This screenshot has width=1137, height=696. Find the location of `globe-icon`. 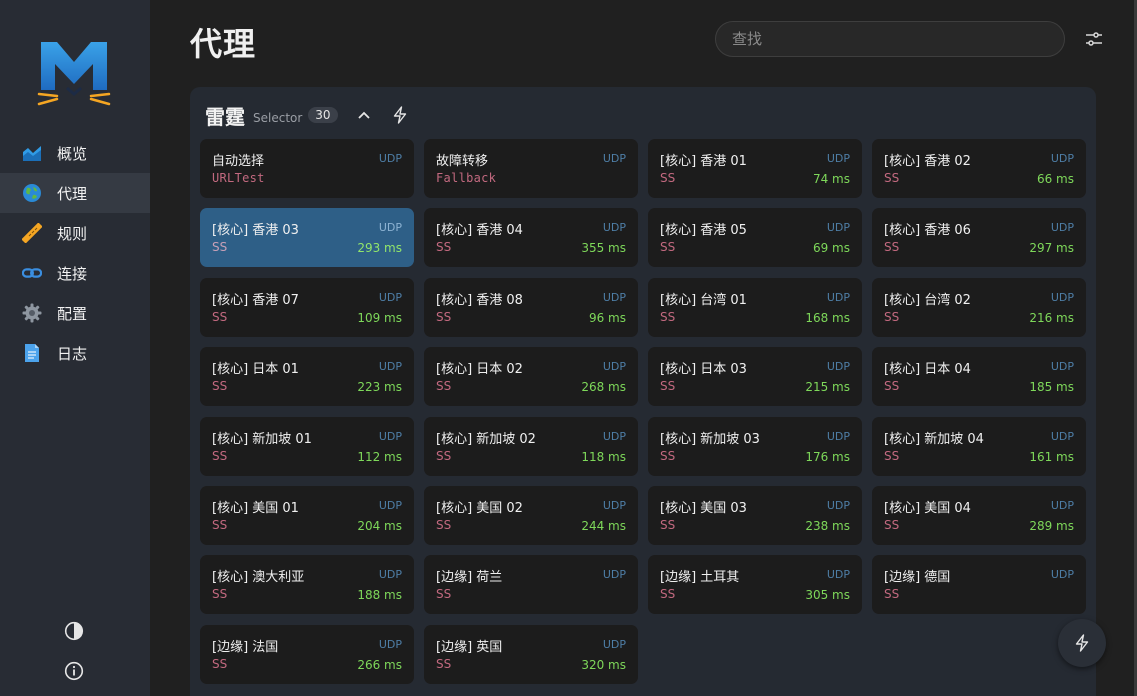

globe-icon is located at coordinates (32, 193).